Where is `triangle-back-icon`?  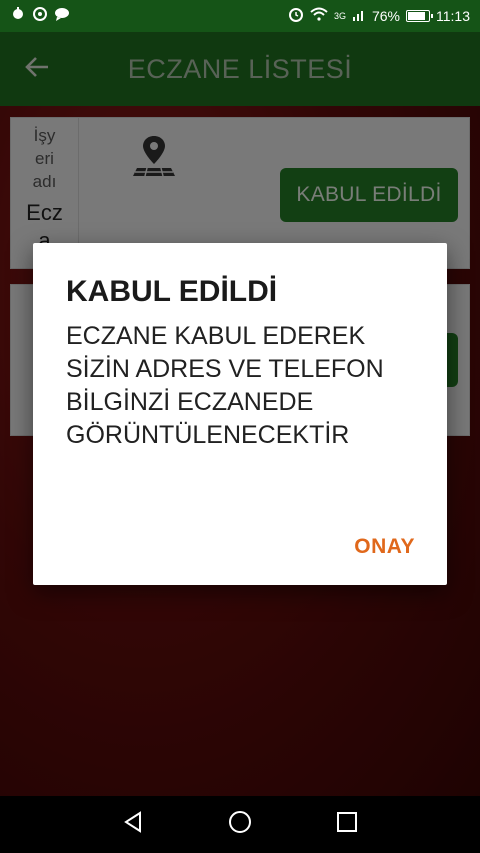
triangle-back-icon is located at coordinates (133, 824).